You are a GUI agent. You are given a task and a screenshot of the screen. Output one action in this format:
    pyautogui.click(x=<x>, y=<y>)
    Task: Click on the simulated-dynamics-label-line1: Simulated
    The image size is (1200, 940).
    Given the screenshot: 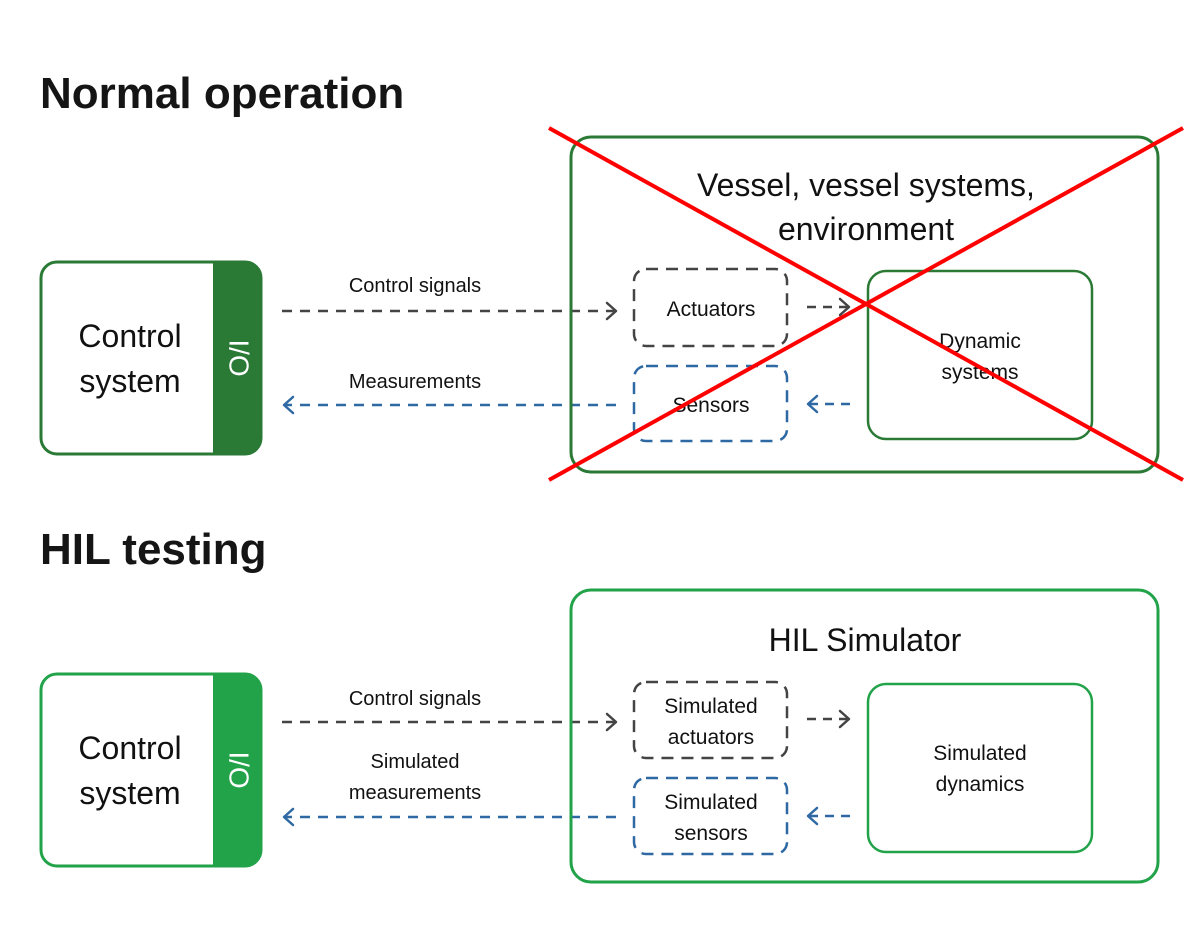 What is the action you would take?
    pyautogui.click(x=979, y=753)
    